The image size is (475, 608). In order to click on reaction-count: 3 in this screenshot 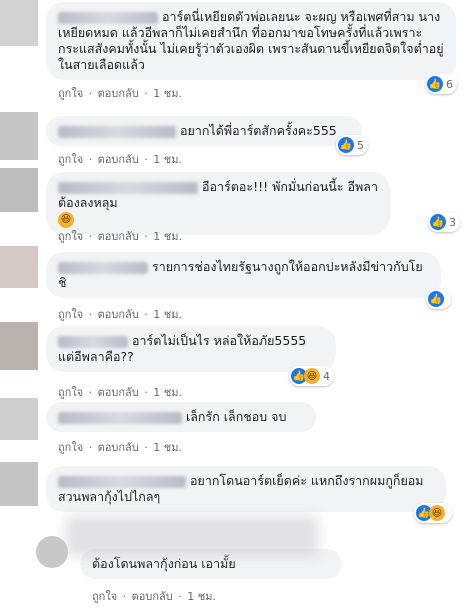, I will do `click(452, 222)`.